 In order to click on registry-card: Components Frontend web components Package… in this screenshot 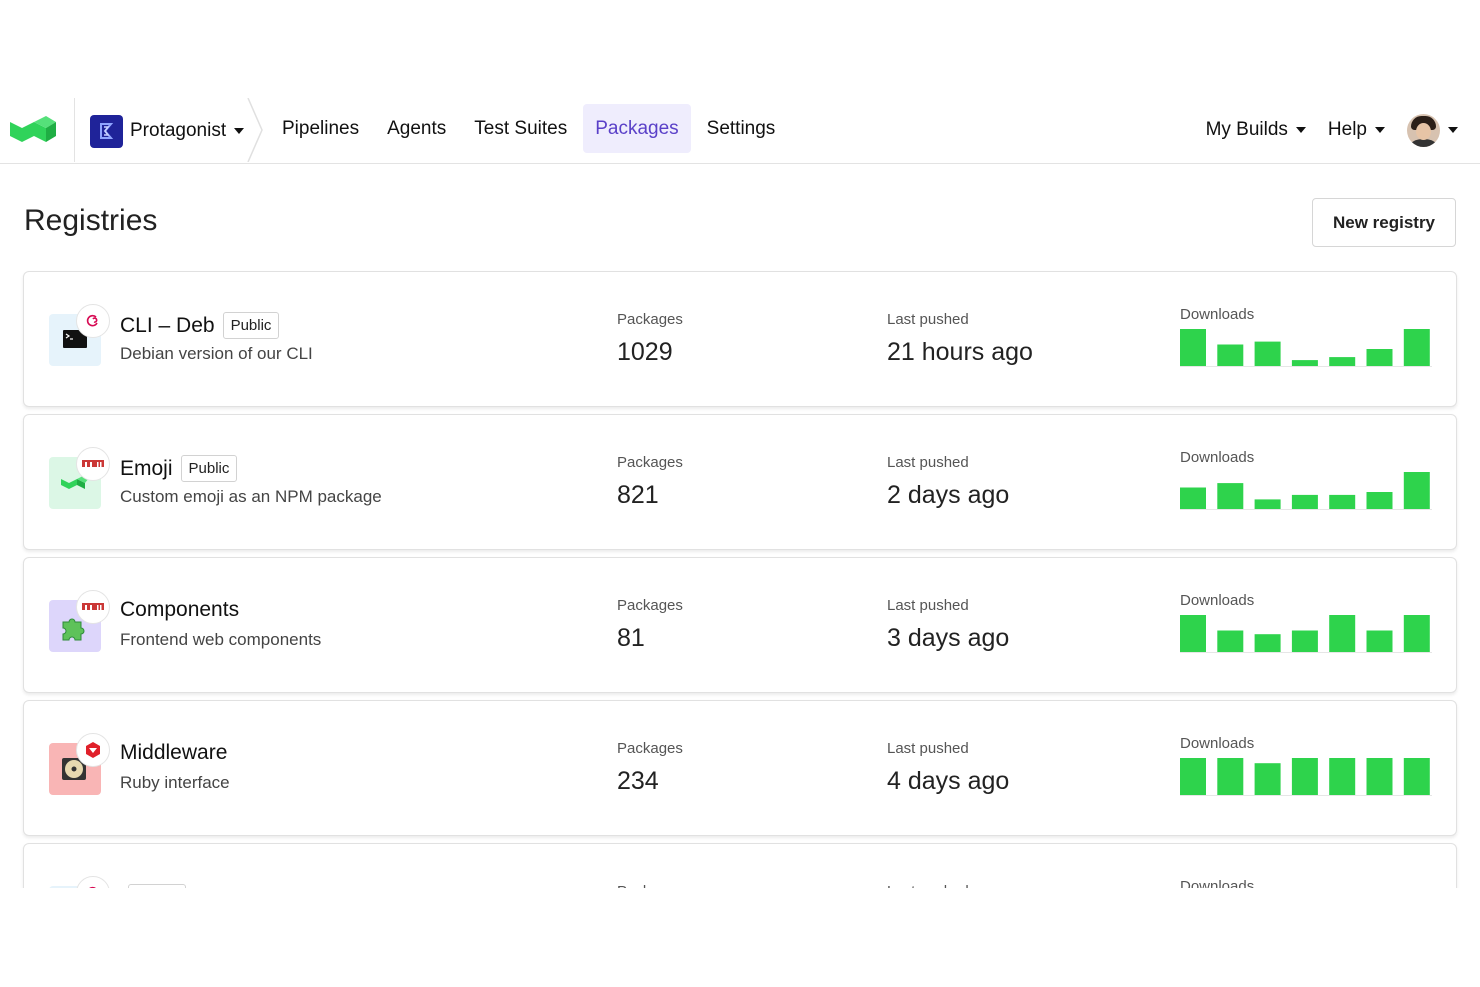, I will do `click(740, 625)`.